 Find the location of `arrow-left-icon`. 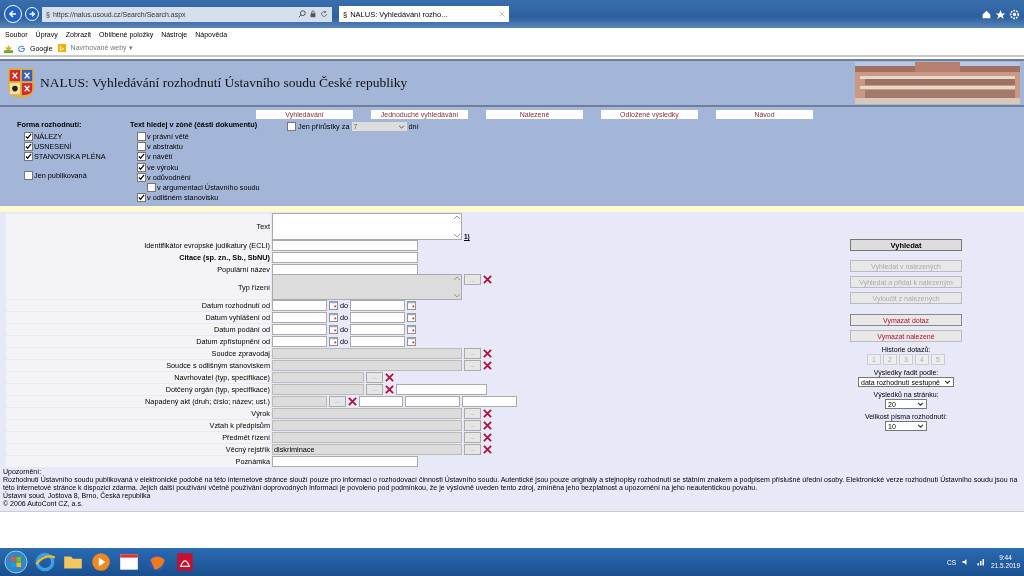

arrow-left-icon is located at coordinates (13, 14).